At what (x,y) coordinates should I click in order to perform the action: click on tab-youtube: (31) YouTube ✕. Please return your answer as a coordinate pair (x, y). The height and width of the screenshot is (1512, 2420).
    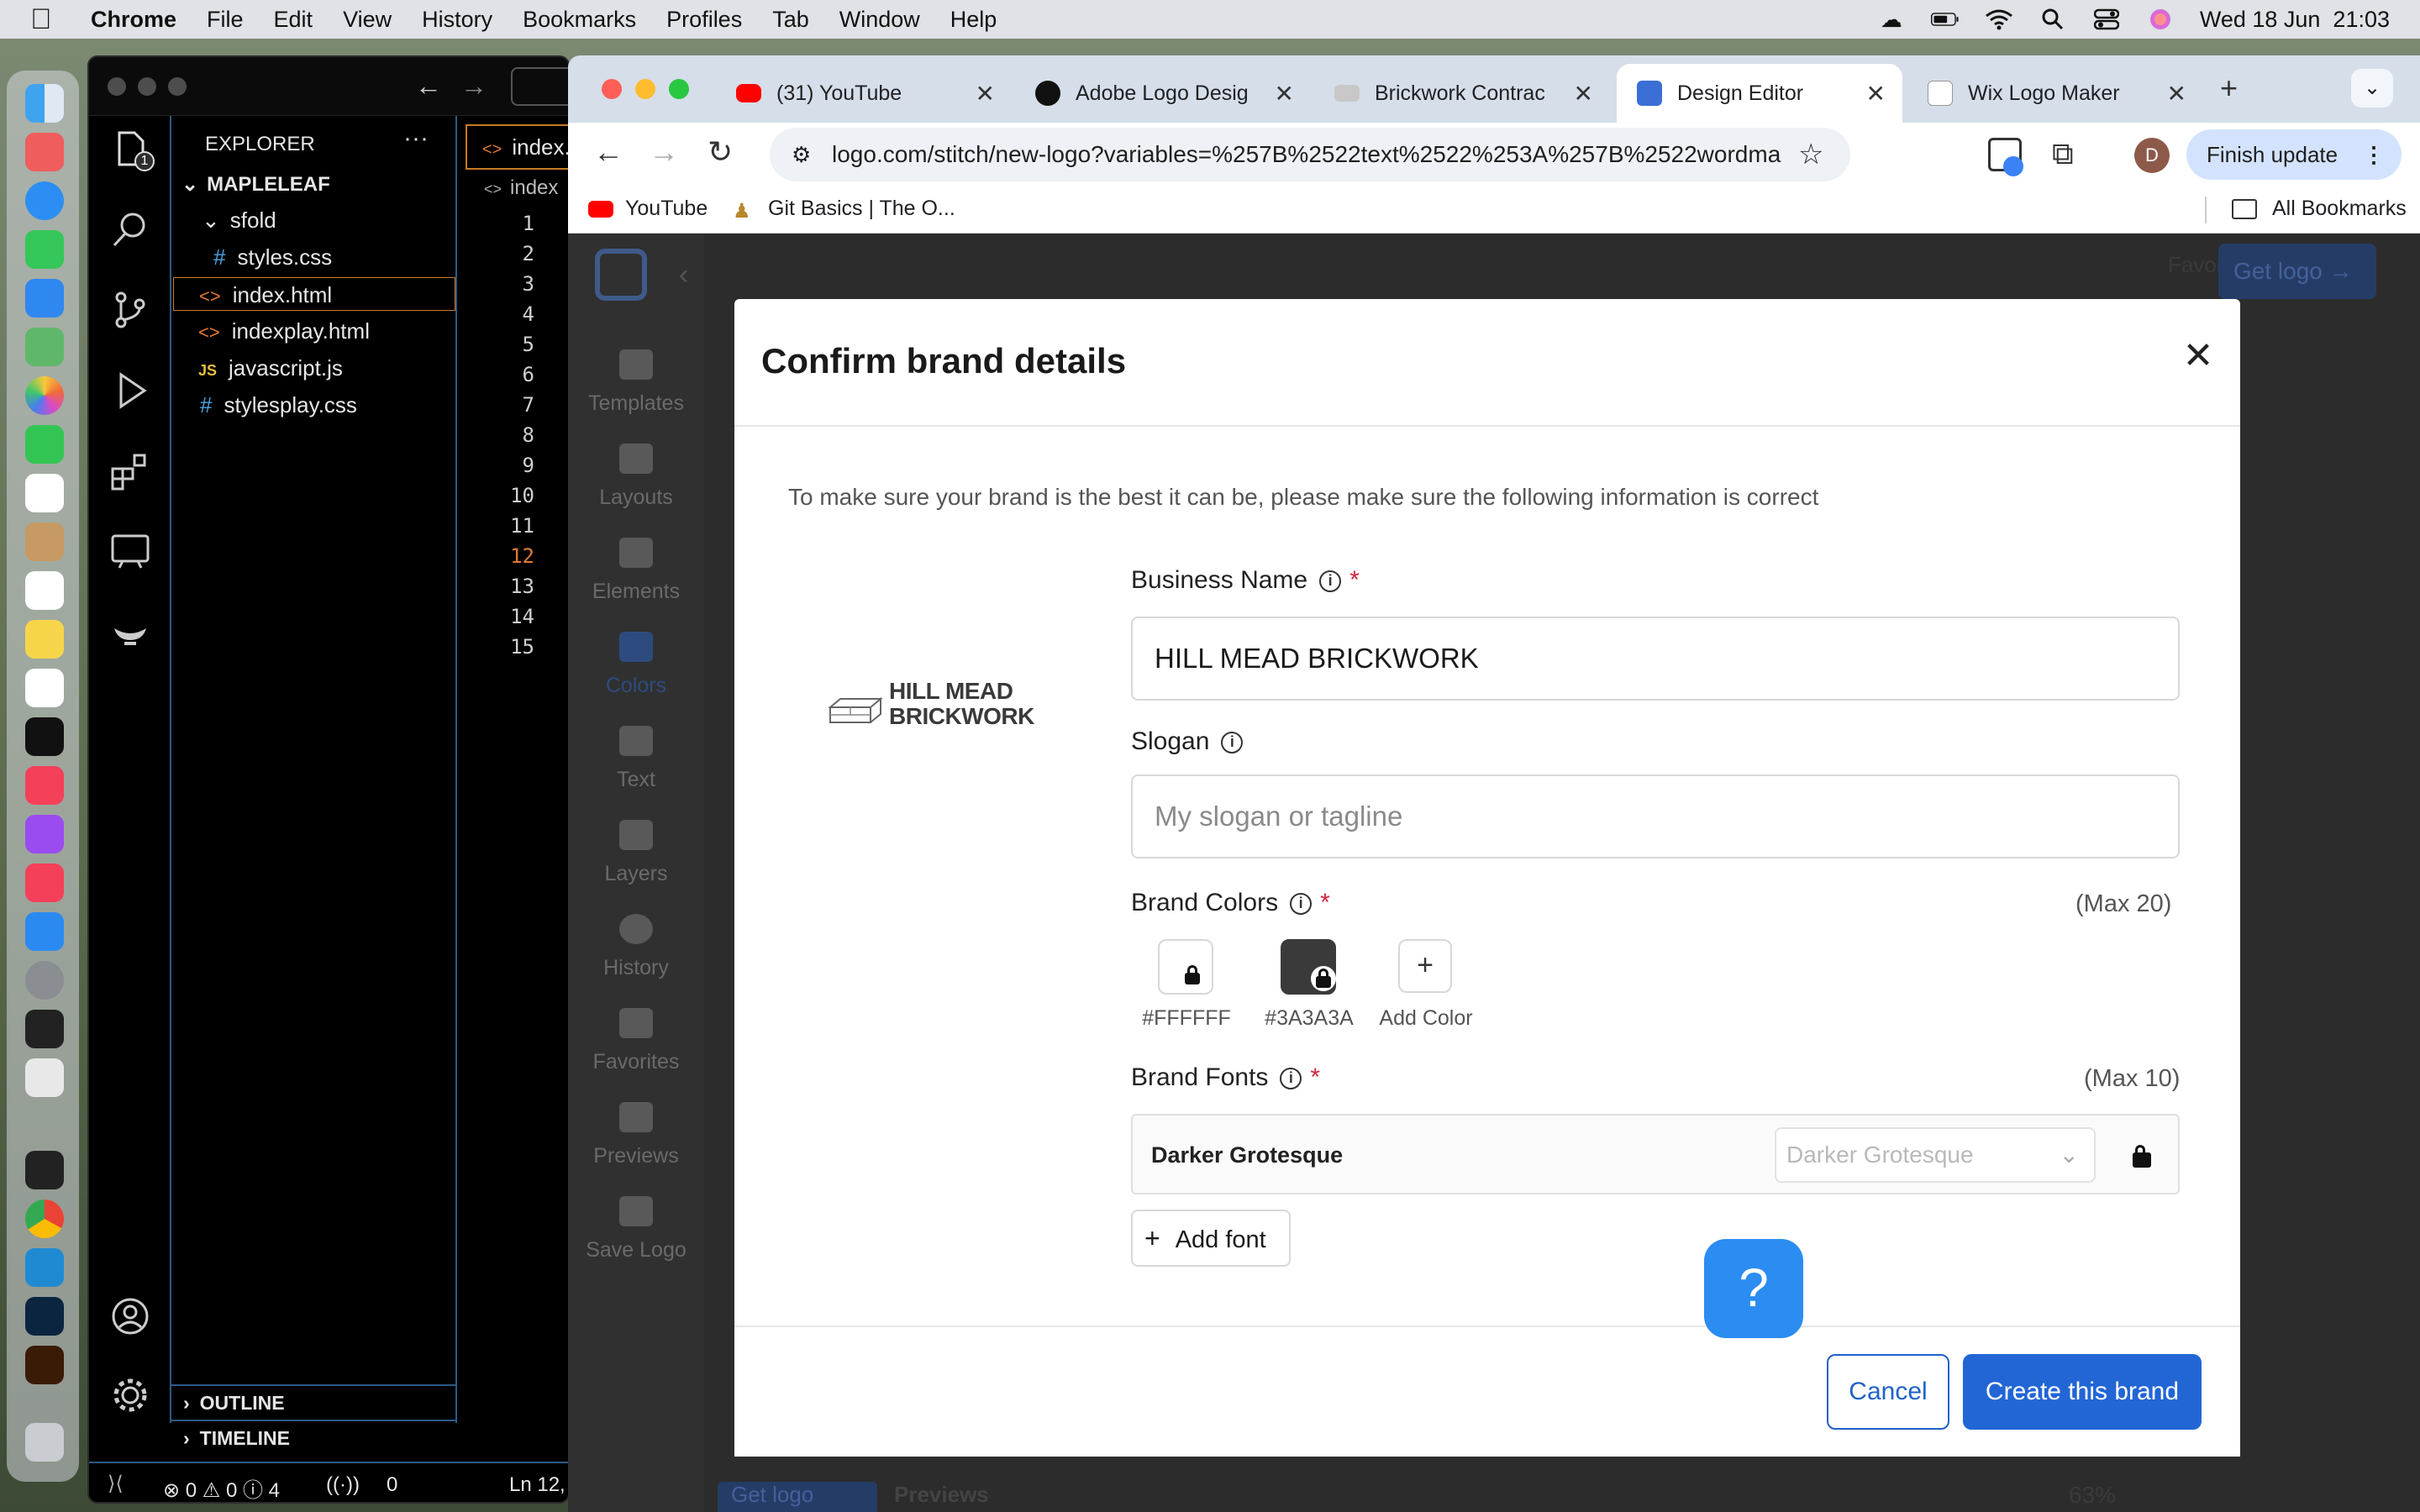
    Looking at the image, I should click on (866, 93).